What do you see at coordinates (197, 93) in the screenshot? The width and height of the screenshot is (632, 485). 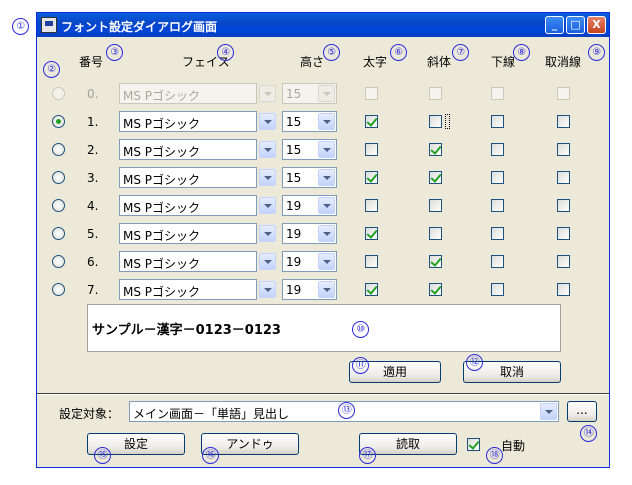 I see `face-select-0: MS Pゴシック` at bounding box center [197, 93].